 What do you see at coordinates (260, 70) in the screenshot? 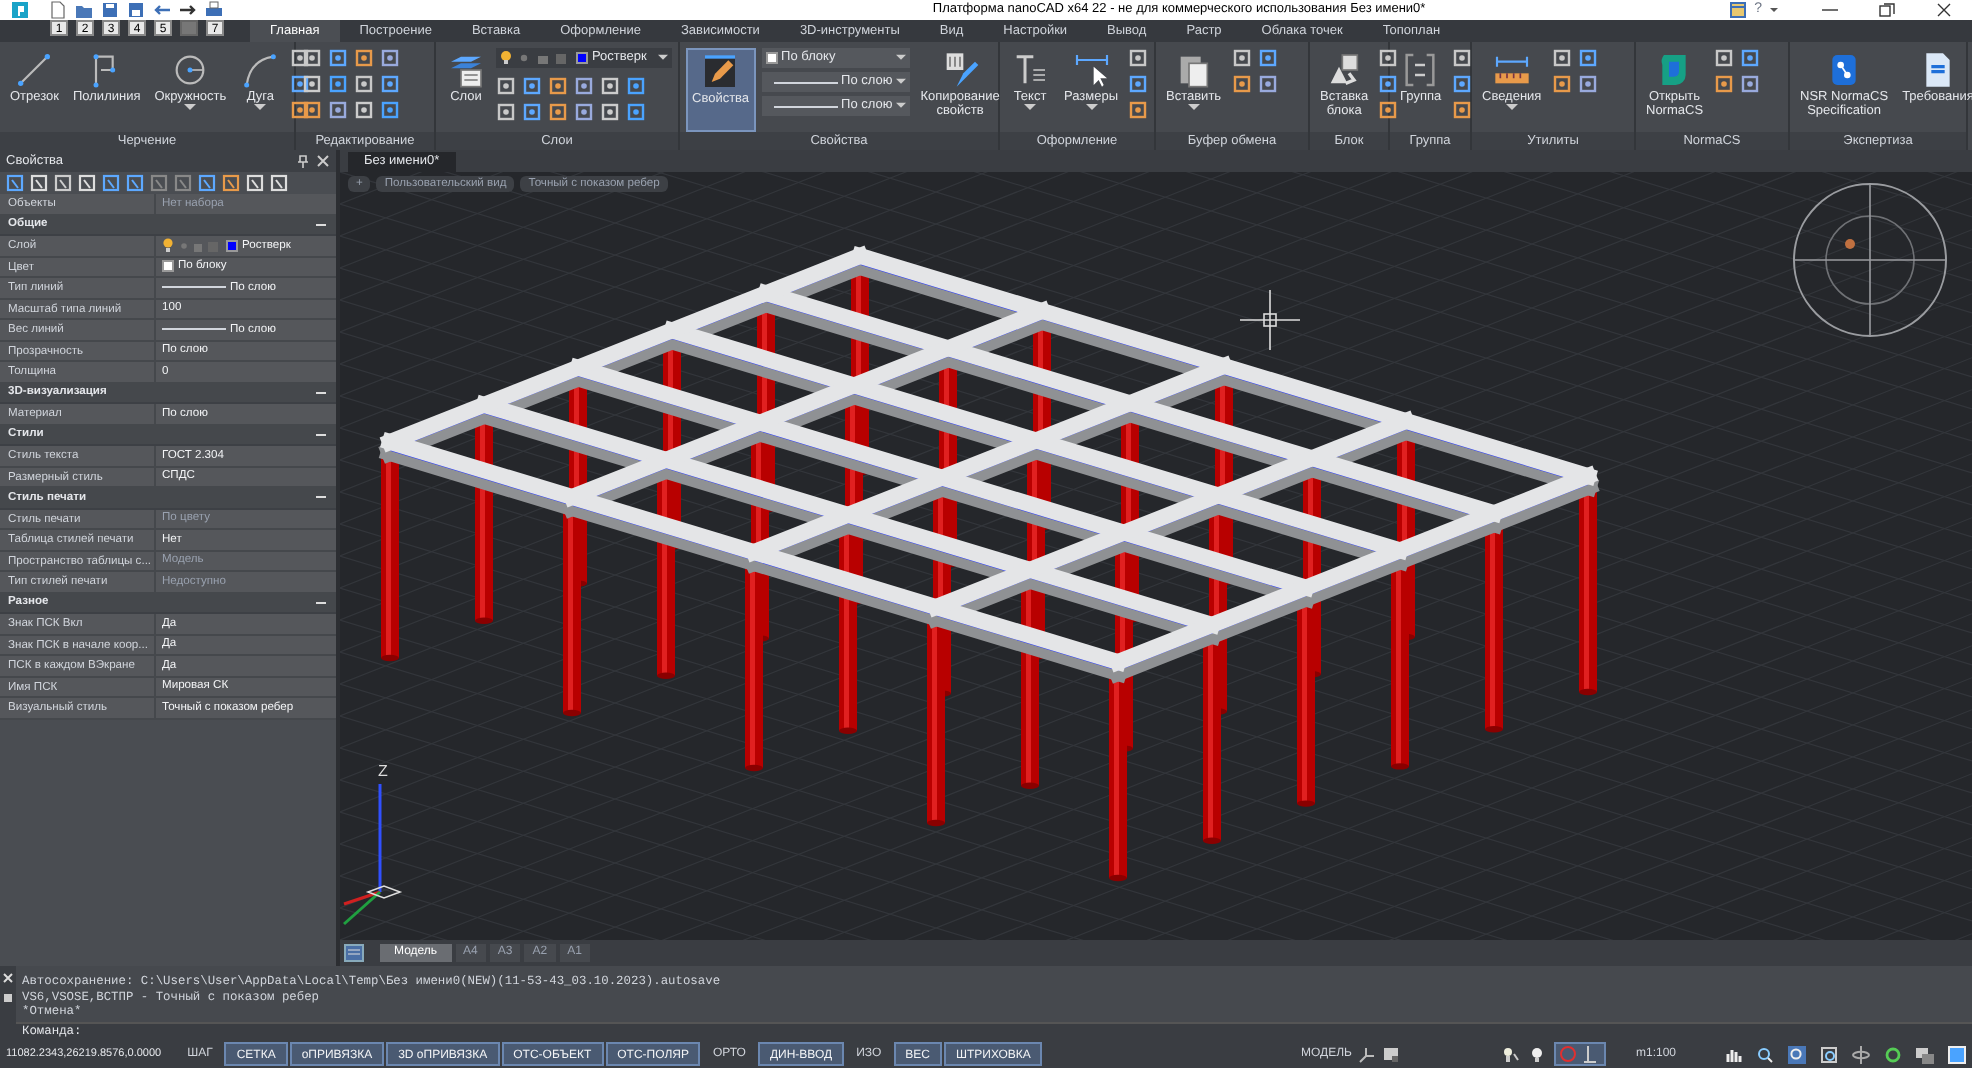
I see `arc-tool-icon` at bounding box center [260, 70].